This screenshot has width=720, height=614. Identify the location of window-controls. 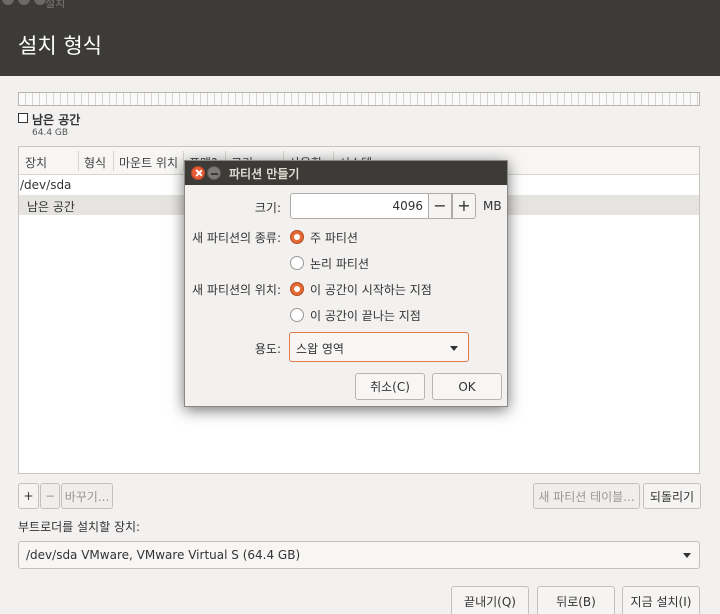
(24, 2).